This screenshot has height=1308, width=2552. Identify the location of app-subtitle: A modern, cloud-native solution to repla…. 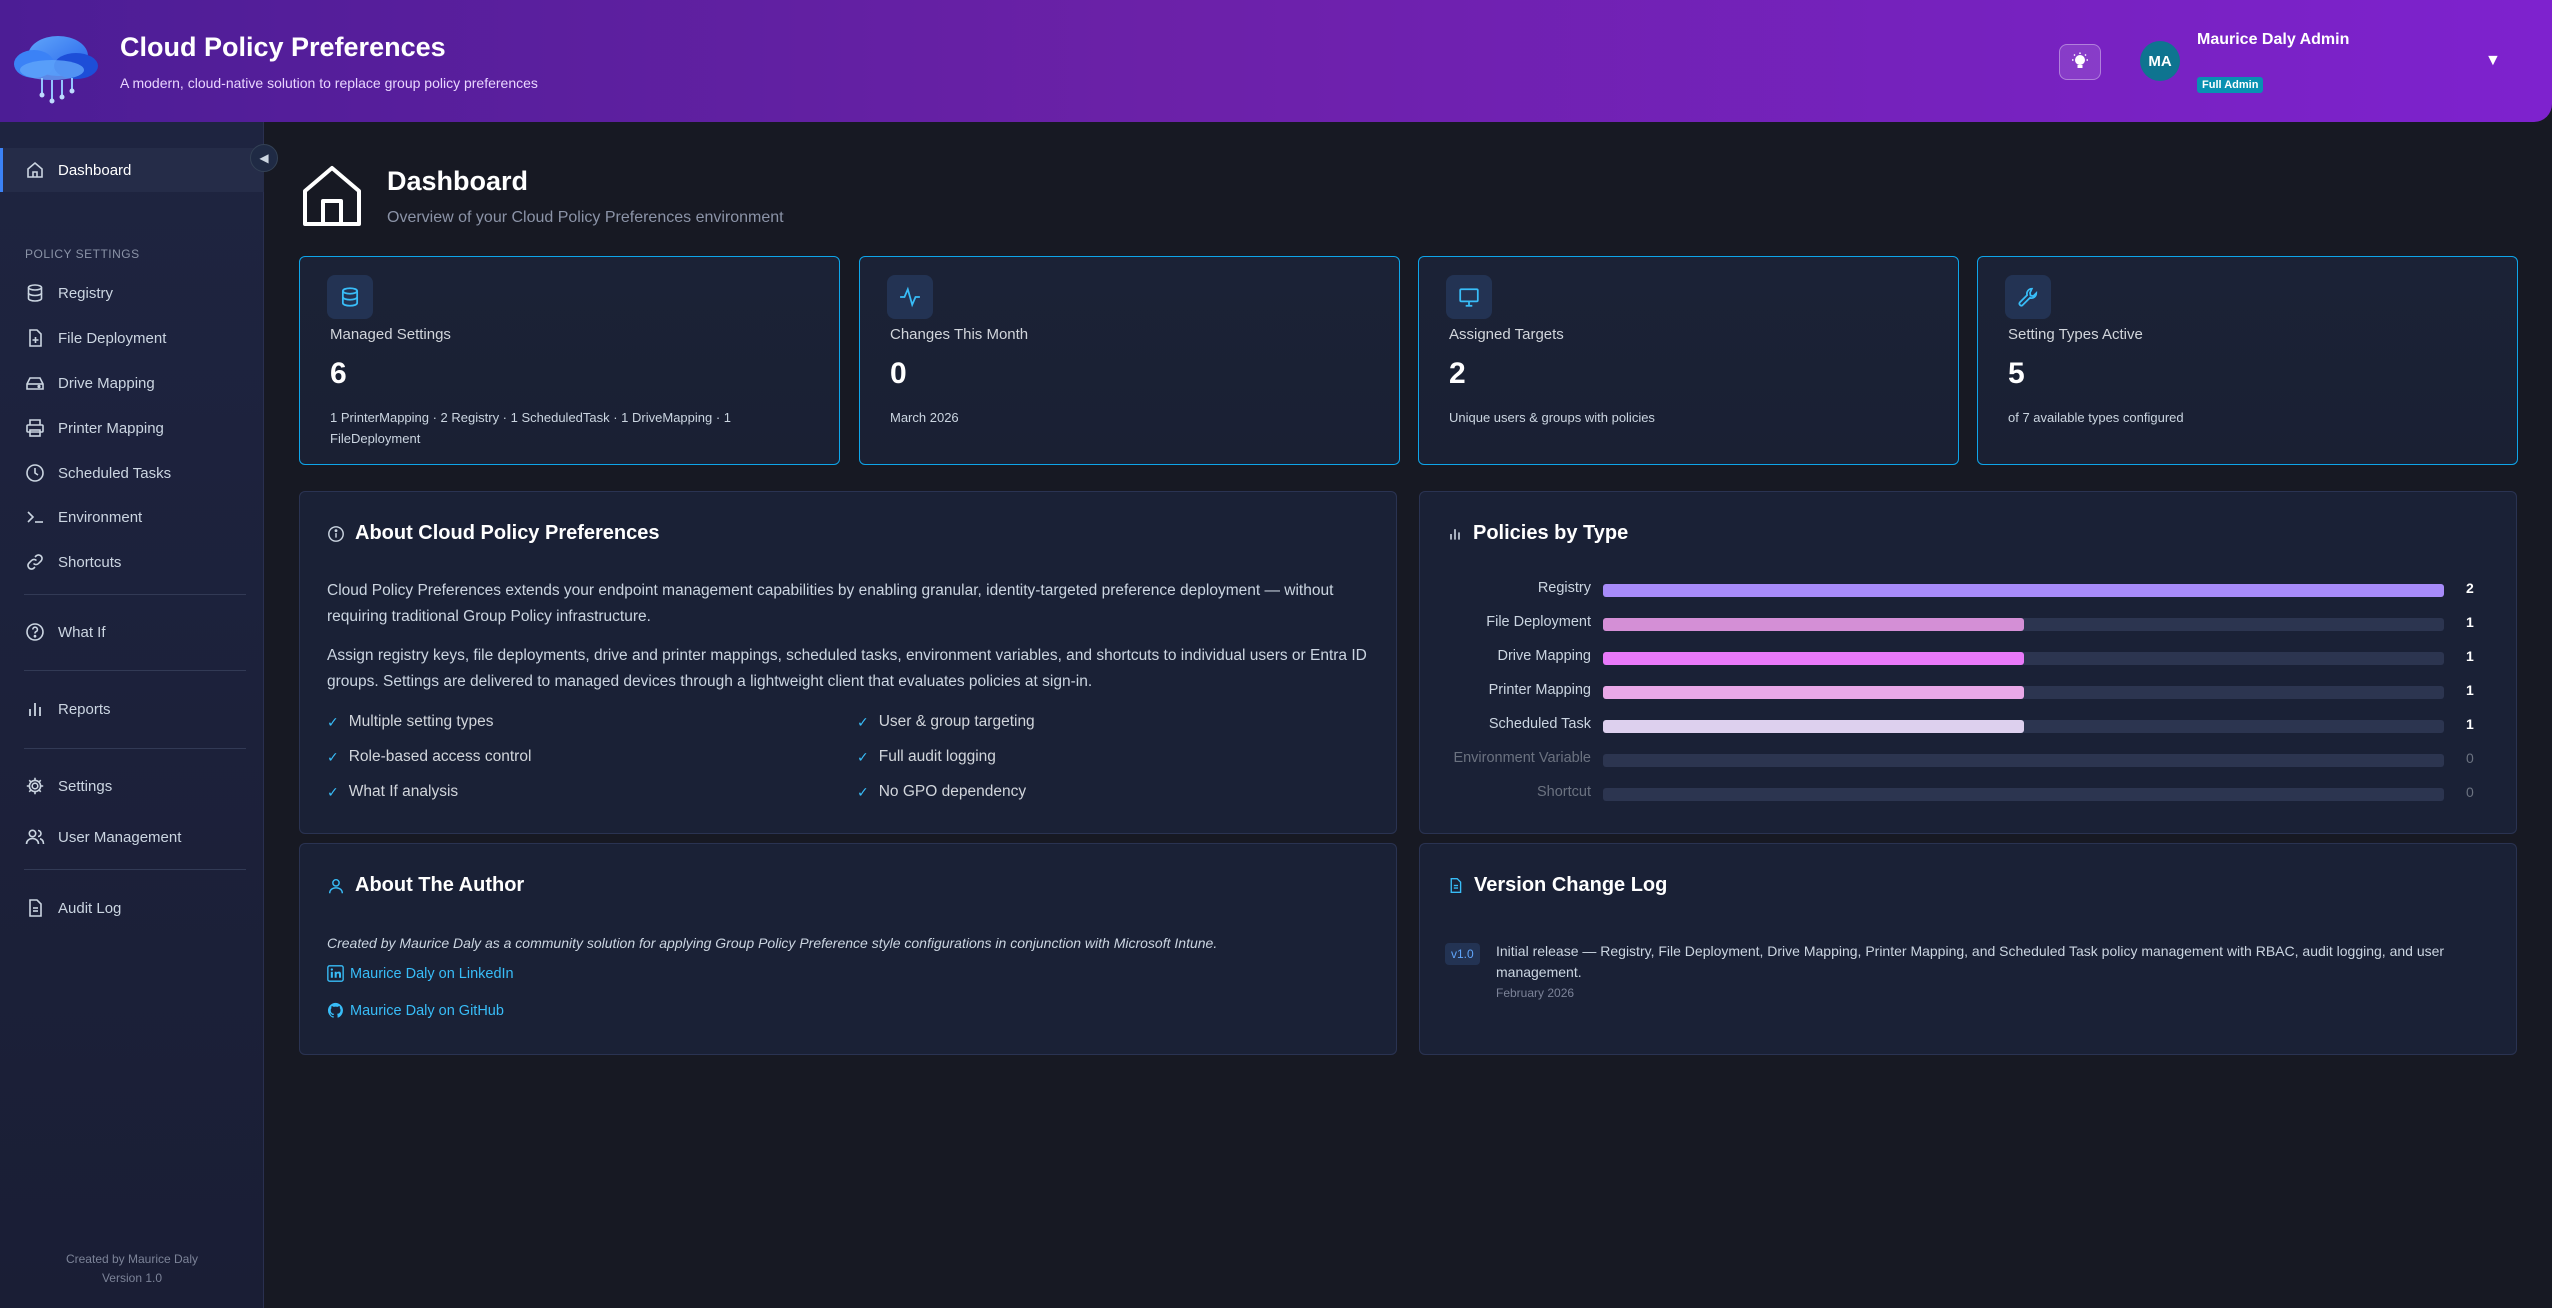
(329, 83).